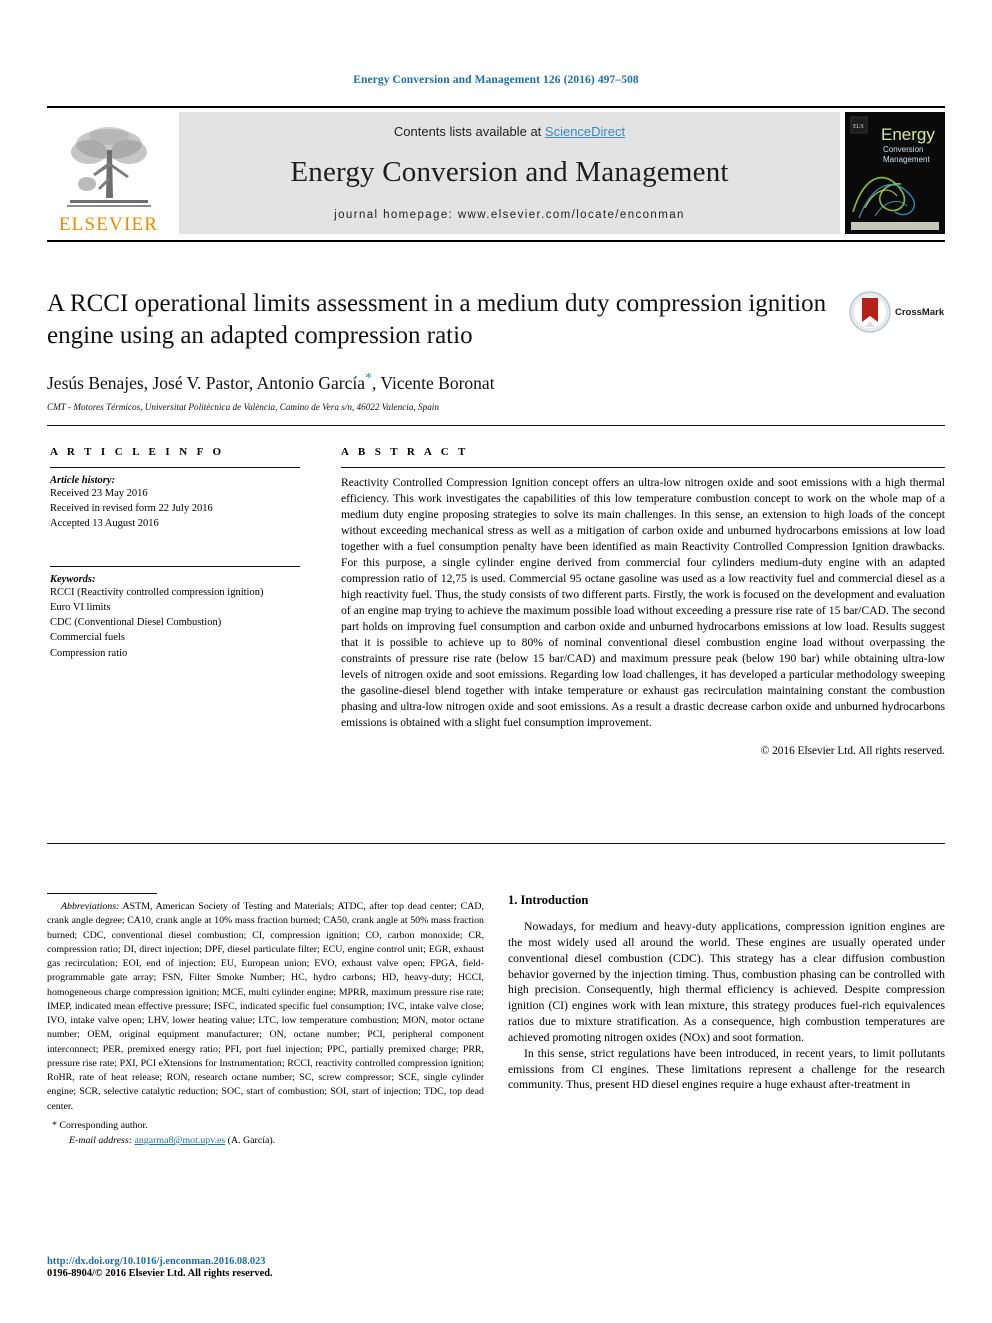  Describe the element at coordinates (870, 312) in the screenshot. I see `crossmark-icon` at that location.